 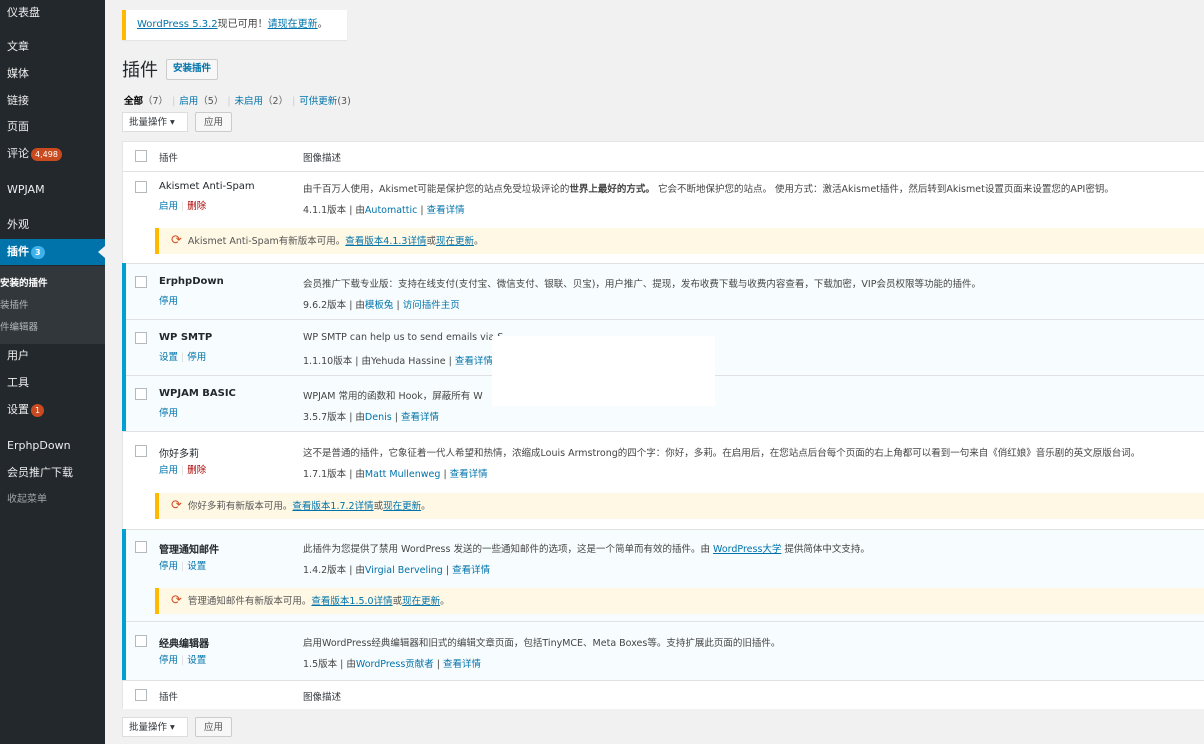 I want to click on menu-links: 链接, so click(x=52, y=101).